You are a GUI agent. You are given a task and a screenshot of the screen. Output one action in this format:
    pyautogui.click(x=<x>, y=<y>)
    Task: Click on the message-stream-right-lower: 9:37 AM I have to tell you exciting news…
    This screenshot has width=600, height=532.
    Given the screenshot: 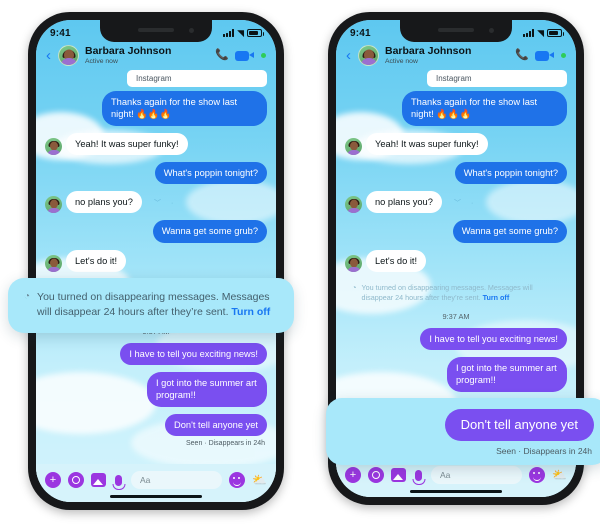 What is the action you would take?
    pyautogui.click(x=456, y=348)
    